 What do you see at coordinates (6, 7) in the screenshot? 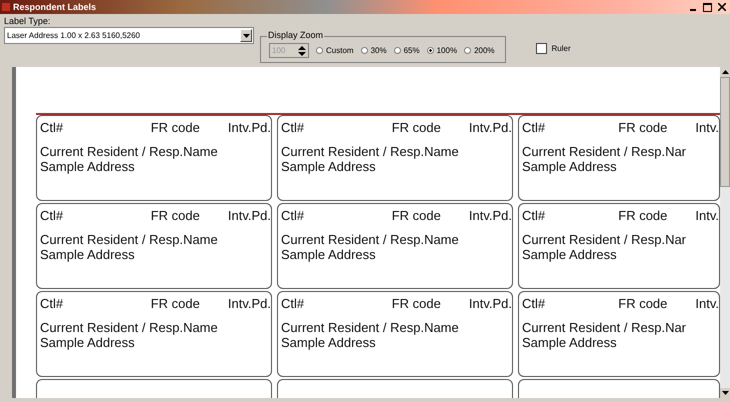
I see `app-icon` at bounding box center [6, 7].